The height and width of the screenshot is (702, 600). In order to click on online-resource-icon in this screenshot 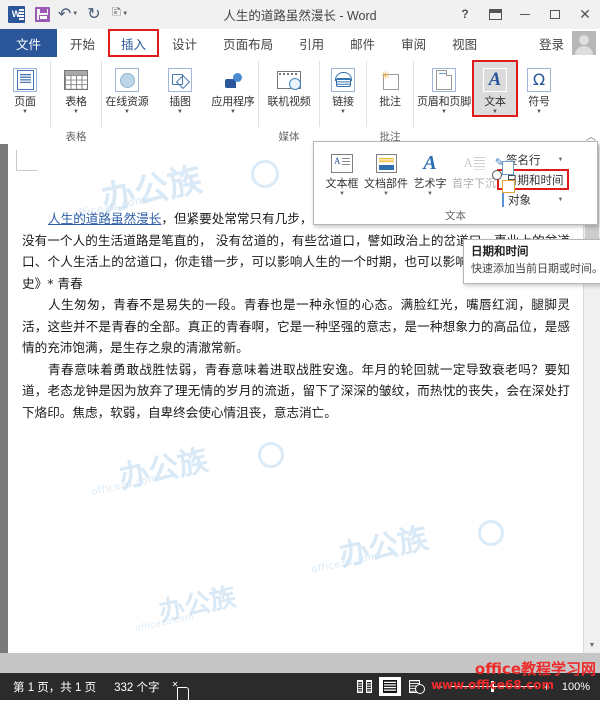, I will do `click(127, 80)`.